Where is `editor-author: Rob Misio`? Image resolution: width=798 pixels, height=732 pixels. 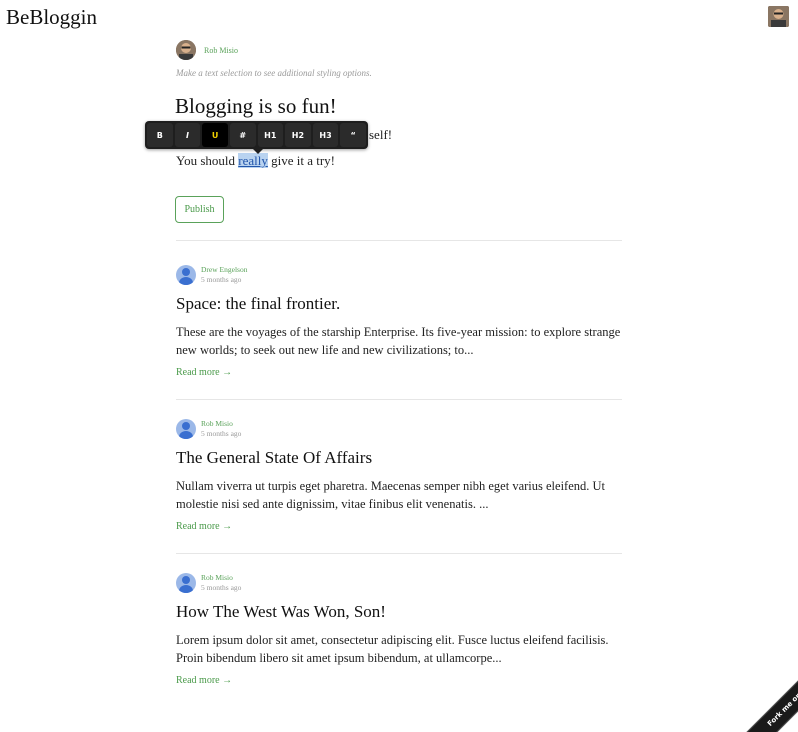 editor-author: Rob Misio is located at coordinates (207, 50).